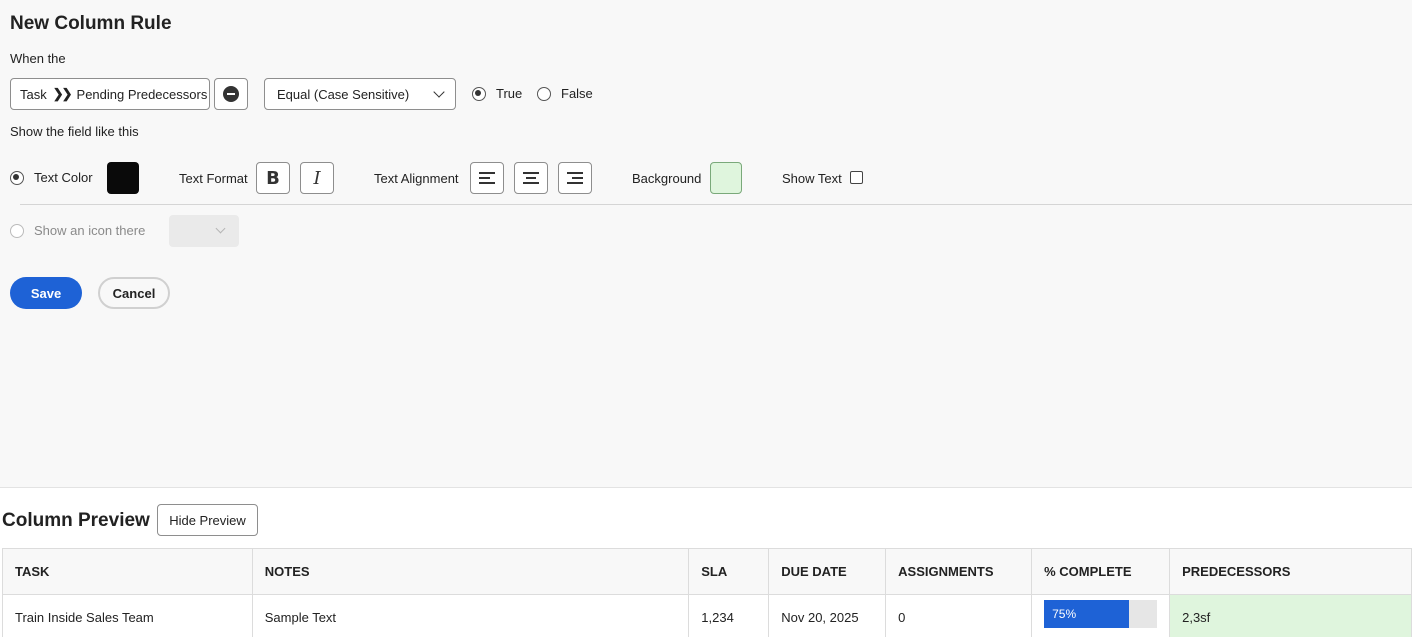 Image resolution: width=1412 pixels, height=637 pixels. Describe the element at coordinates (416, 178) in the screenshot. I see `text-alignment-label: Text Alignment` at that location.